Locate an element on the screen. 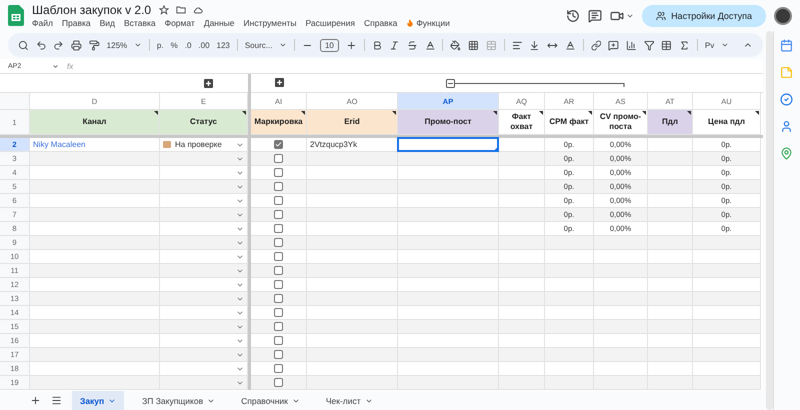 This screenshot has height=410, width=800. map-pin-icon is located at coordinates (787, 153).